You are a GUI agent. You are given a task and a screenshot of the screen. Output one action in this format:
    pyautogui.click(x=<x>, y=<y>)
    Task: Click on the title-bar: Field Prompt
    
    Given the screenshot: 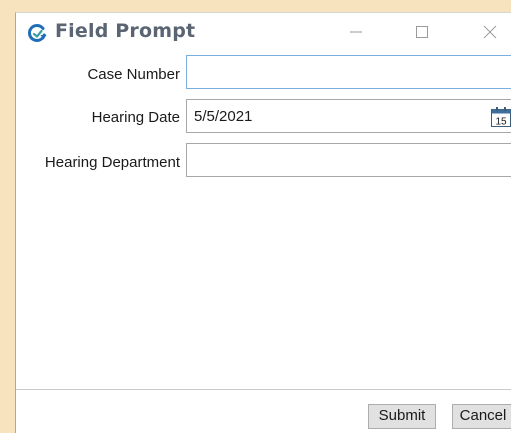 What is the action you would take?
    pyautogui.click(x=263, y=32)
    